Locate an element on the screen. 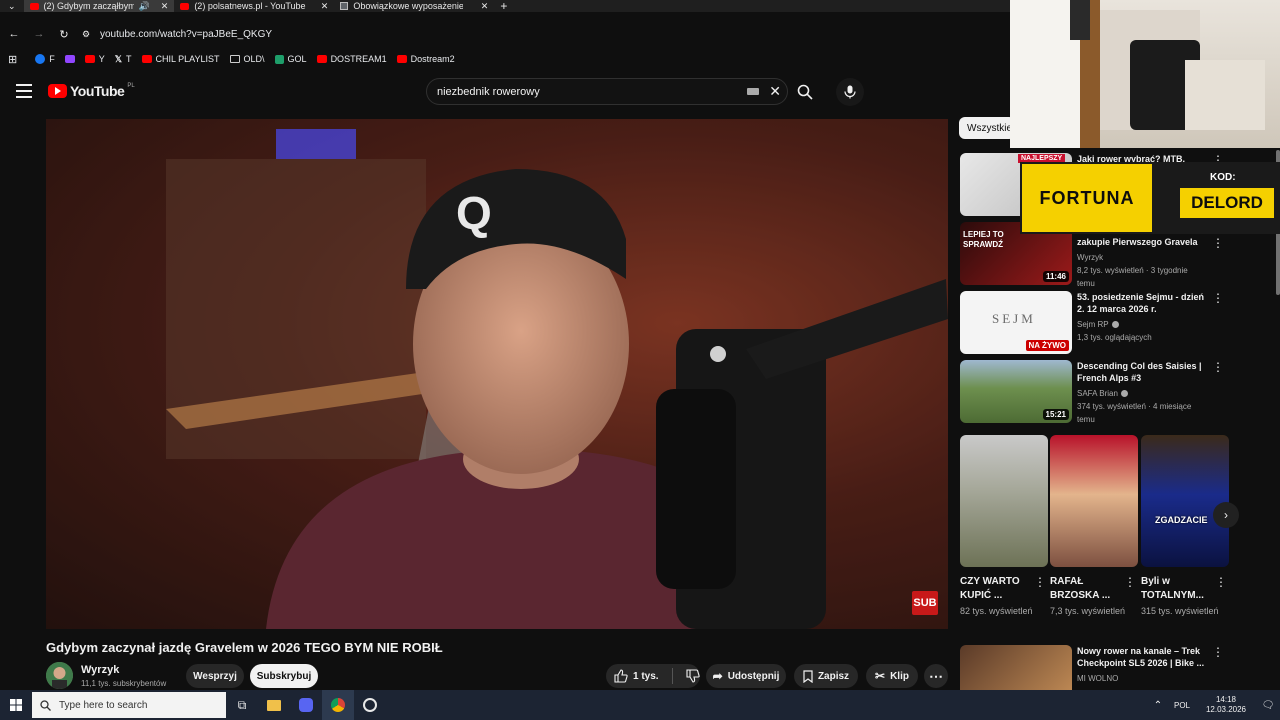  bookmark-gol: GOL is located at coordinates (290, 59).